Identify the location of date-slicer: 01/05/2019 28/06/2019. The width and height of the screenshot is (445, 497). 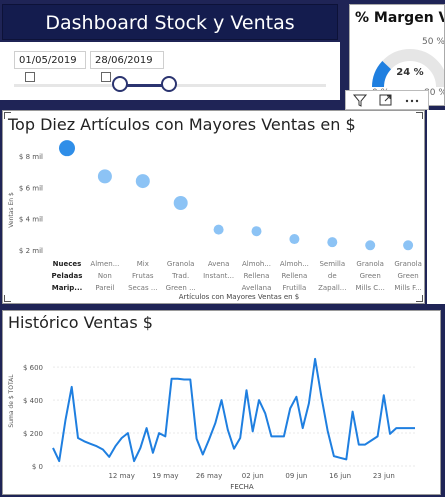
(170, 71).